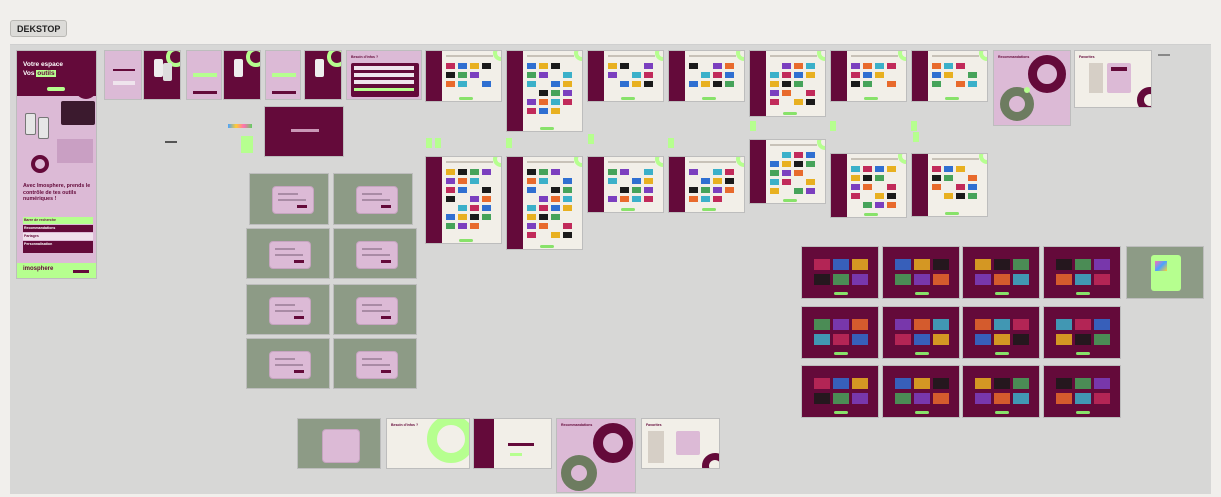  What do you see at coordinates (39, 28) in the screenshot?
I see `frame-label: DEKSTOP` at bounding box center [39, 28].